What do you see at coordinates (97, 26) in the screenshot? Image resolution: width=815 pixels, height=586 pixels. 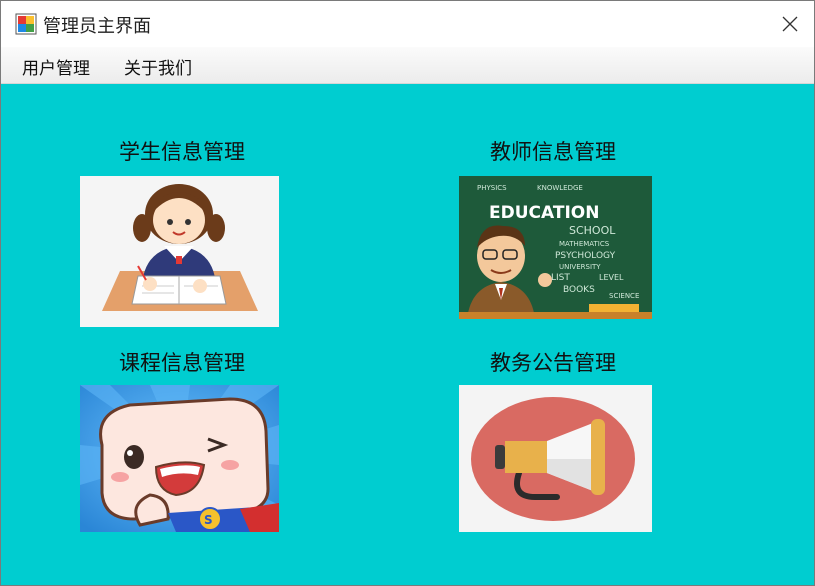 I see `window-title: 管理员主界面` at bounding box center [97, 26].